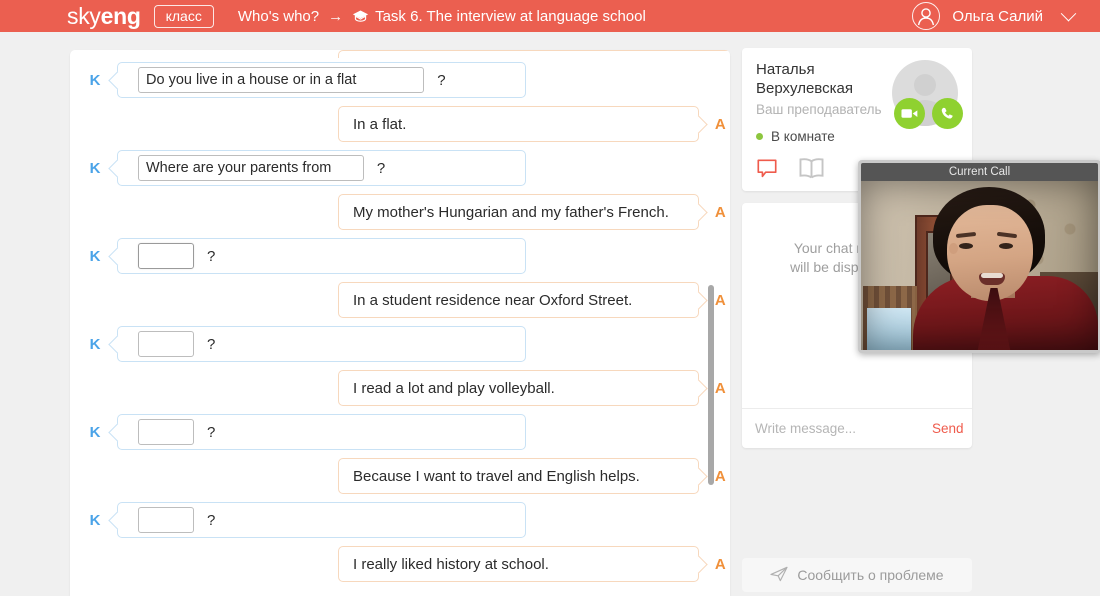 The image size is (1100, 596). I want to click on video-camera-icon, so click(909, 113).